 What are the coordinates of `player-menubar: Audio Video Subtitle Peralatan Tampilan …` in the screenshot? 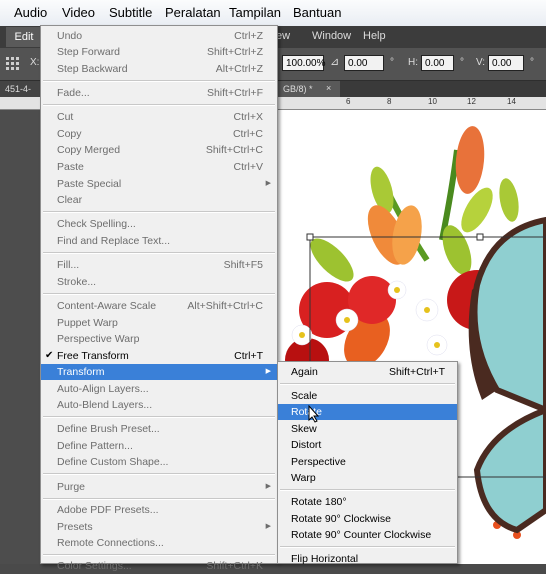 It's located at (273, 13).